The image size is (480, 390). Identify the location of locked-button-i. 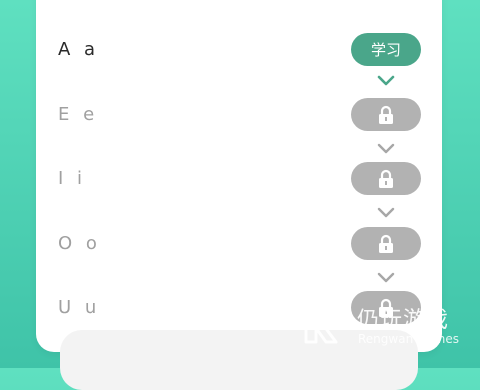
(386, 178).